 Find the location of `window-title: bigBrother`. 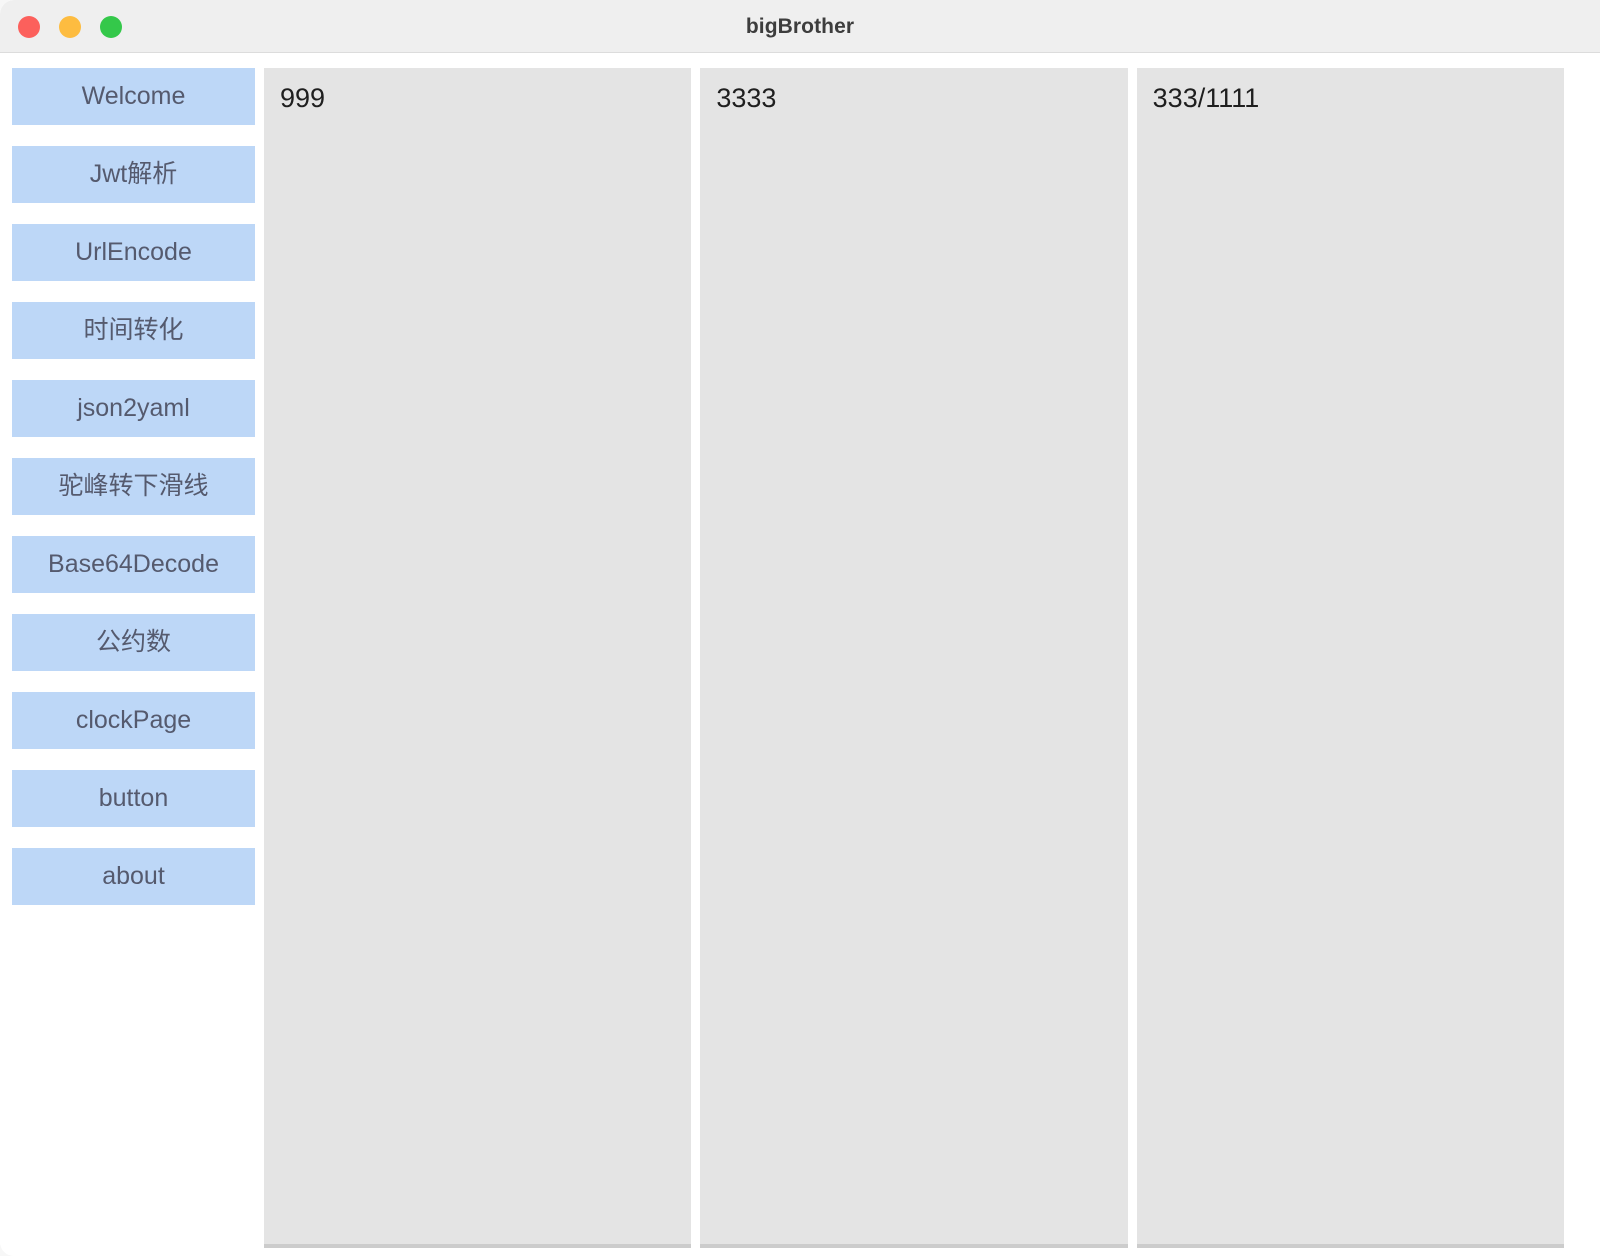

window-title: bigBrother is located at coordinates (800, 26).